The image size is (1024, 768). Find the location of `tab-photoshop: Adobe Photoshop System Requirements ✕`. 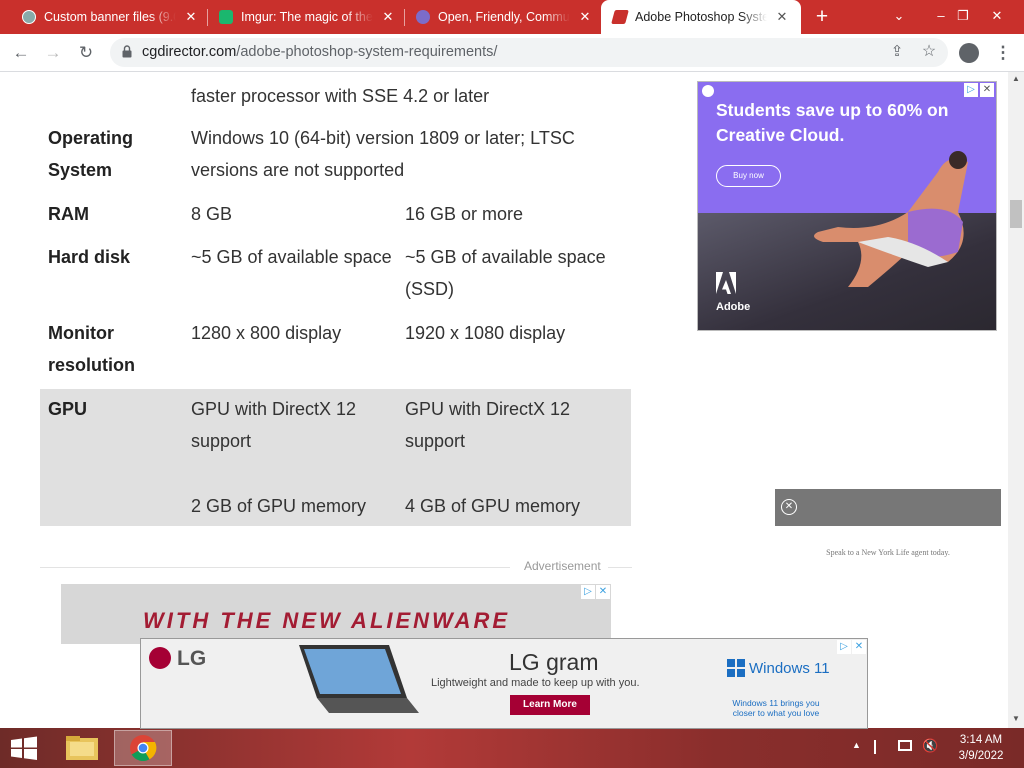

tab-photoshop: Adobe Photoshop System Requirements ✕ is located at coordinates (701, 17).